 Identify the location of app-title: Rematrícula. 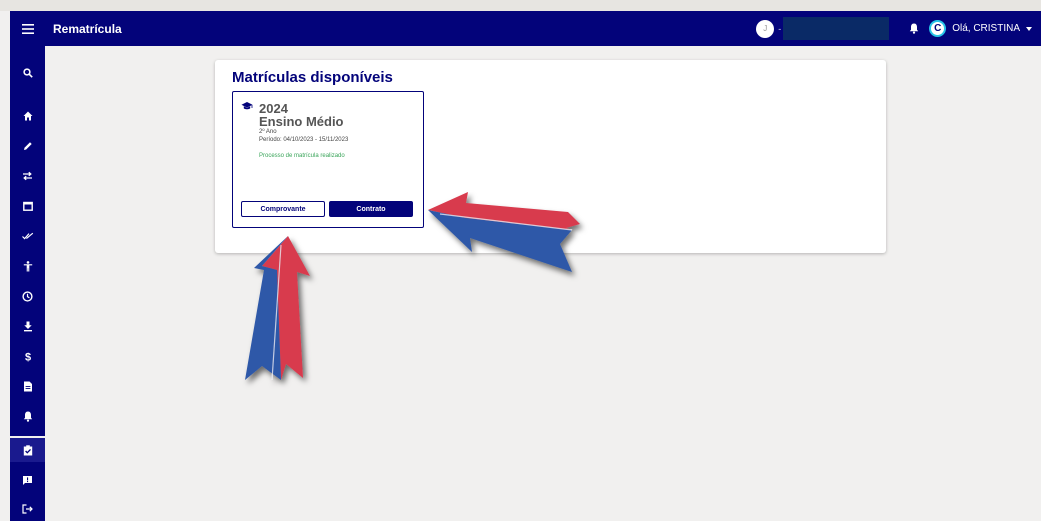
(87, 28).